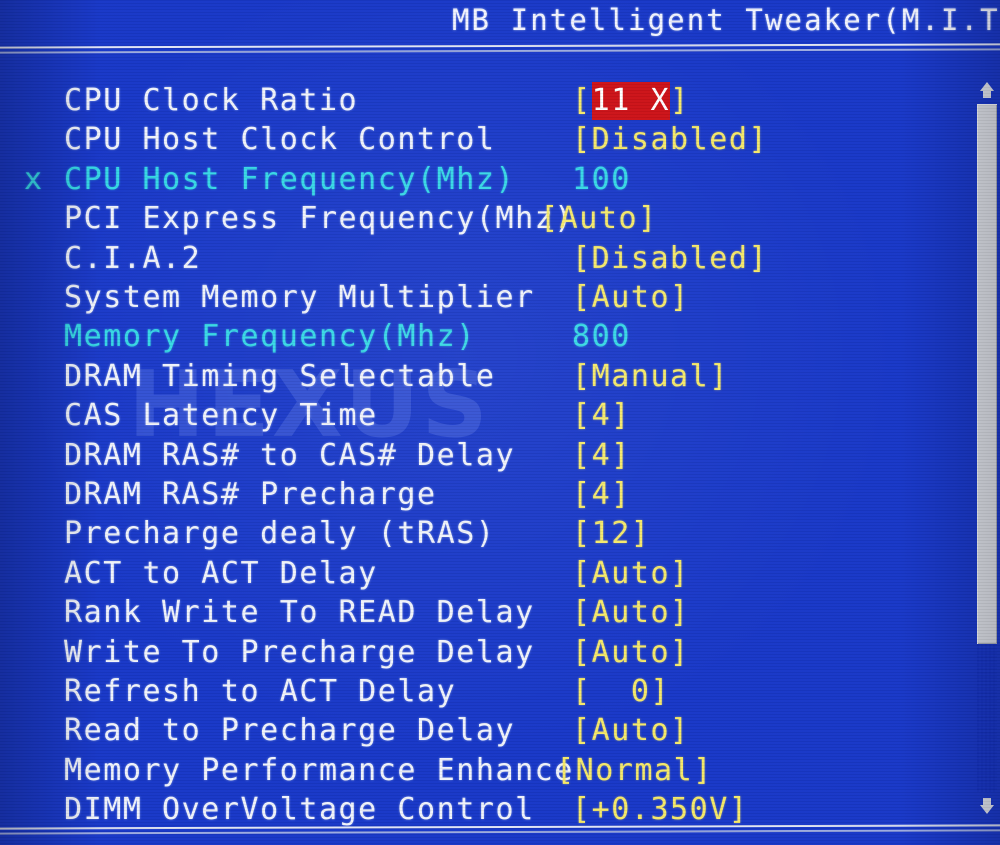 Image resolution: width=1000 pixels, height=845 pixels. Describe the element at coordinates (480, 495) in the screenshot. I see `option-row: DRAM RAS# Precharge [4]` at that location.